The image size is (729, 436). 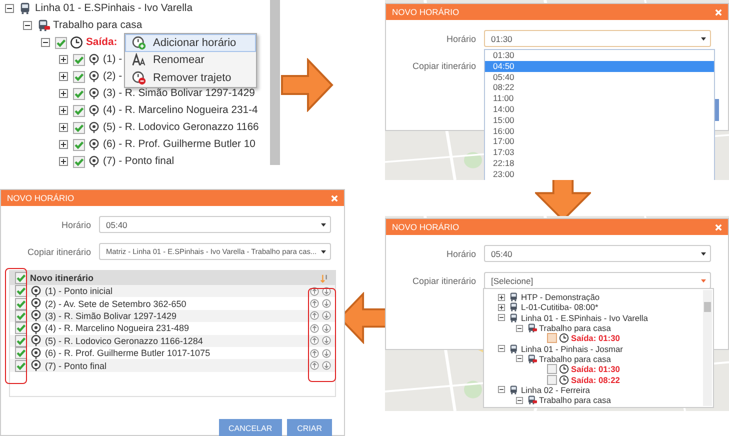 What do you see at coordinates (599, 120) in the screenshot?
I see `dropdown-option: 15:00` at bounding box center [599, 120].